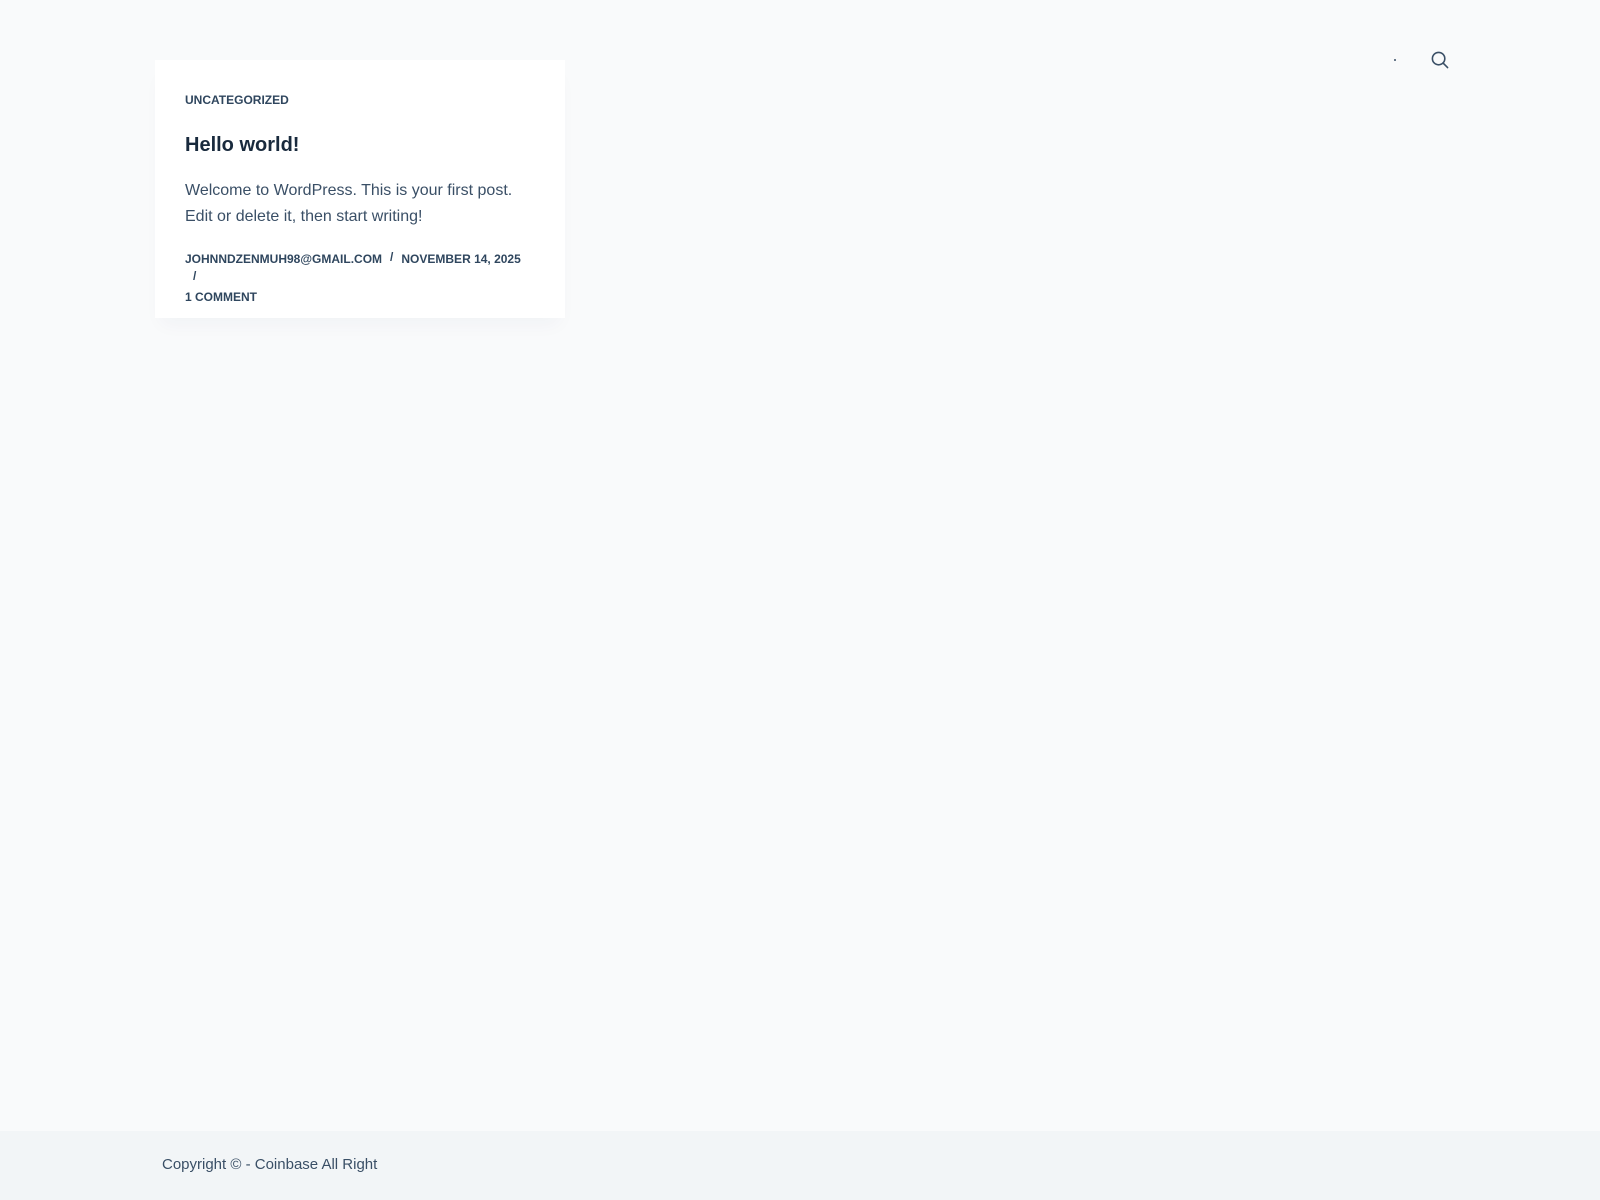 The height and width of the screenshot is (1200, 1600). What do you see at coordinates (304, 216) in the screenshot?
I see `post-excerpt-line: Edit or delete it, then start writing!` at bounding box center [304, 216].